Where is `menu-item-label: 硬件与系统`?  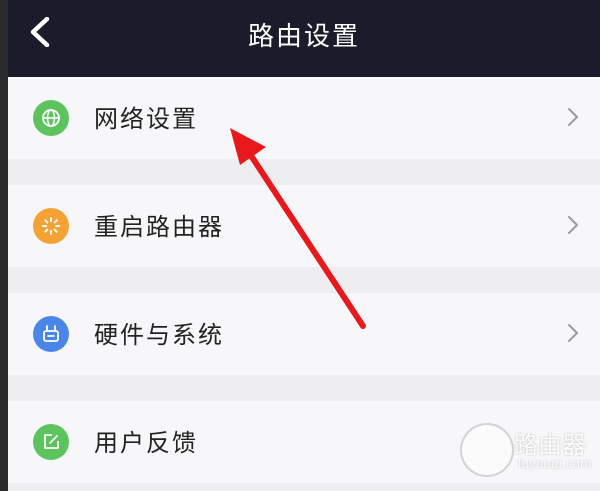 menu-item-label: 硬件与系统 is located at coordinates (159, 335).